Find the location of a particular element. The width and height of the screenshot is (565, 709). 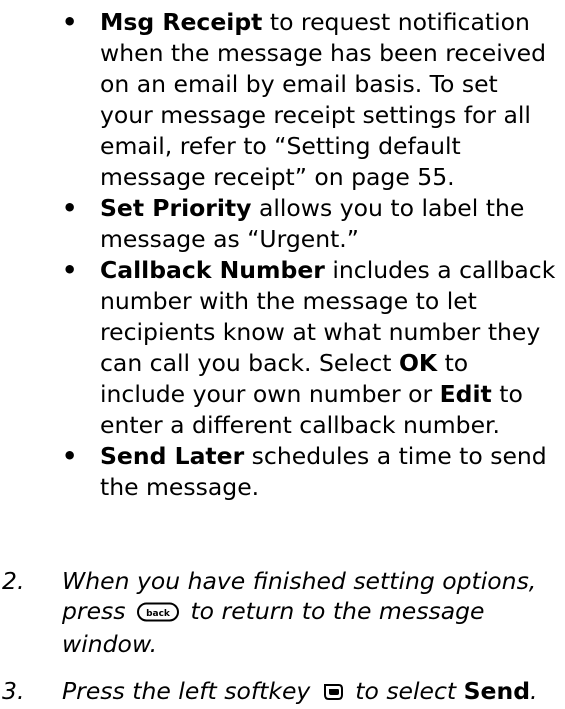

option-term: Set Priority is located at coordinates (176, 208).